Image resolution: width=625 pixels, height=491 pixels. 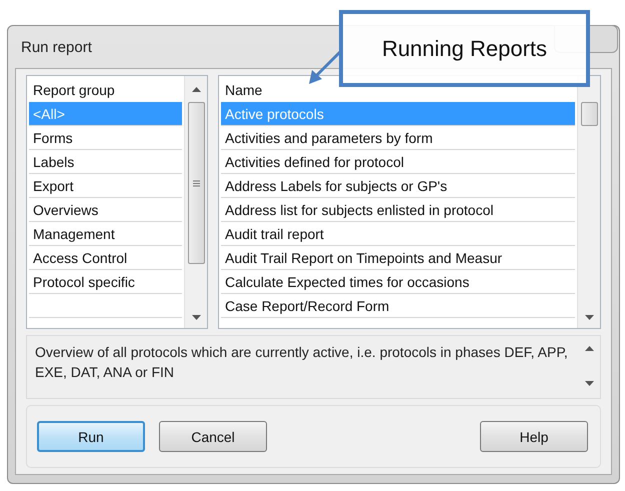 I want to click on list-item: Protocol specific, so click(x=105, y=282).